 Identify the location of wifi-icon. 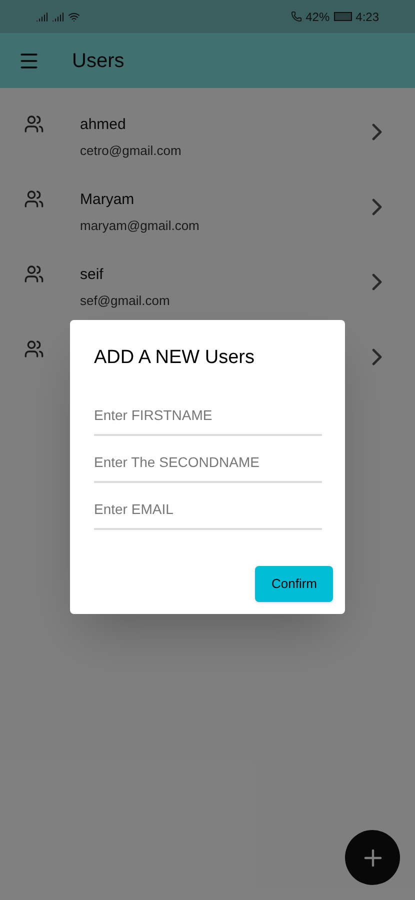
(74, 16).